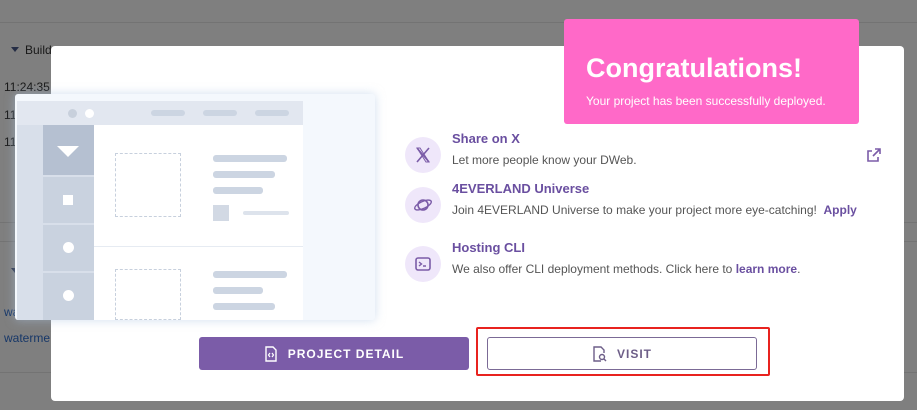 The width and height of the screenshot is (917, 410). I want to click on terminal-icon, so click(423, 264).